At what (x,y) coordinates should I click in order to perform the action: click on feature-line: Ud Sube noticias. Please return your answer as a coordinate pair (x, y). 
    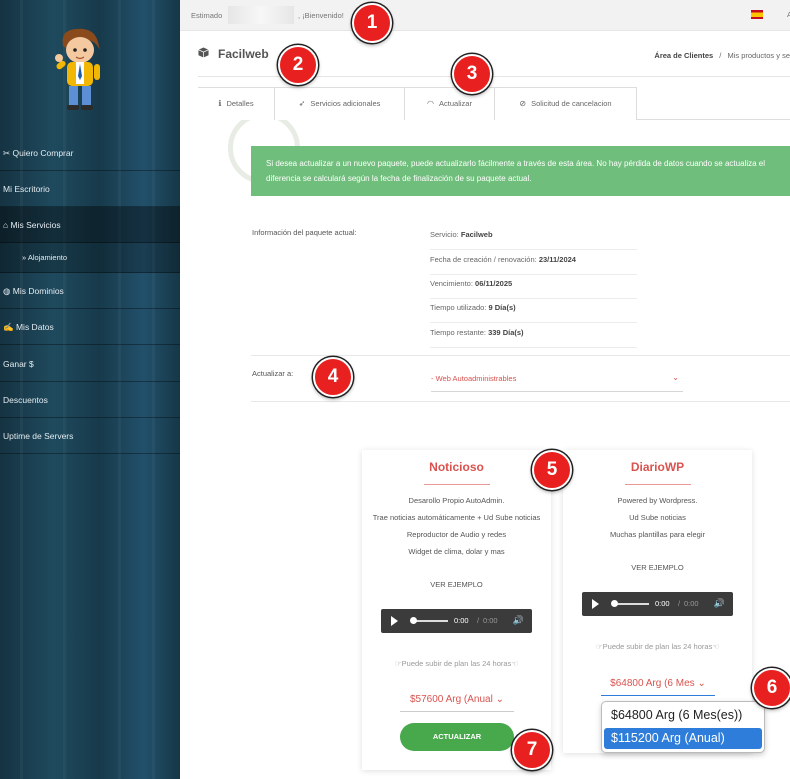
    Looking at the image, I should click on (657, 517).